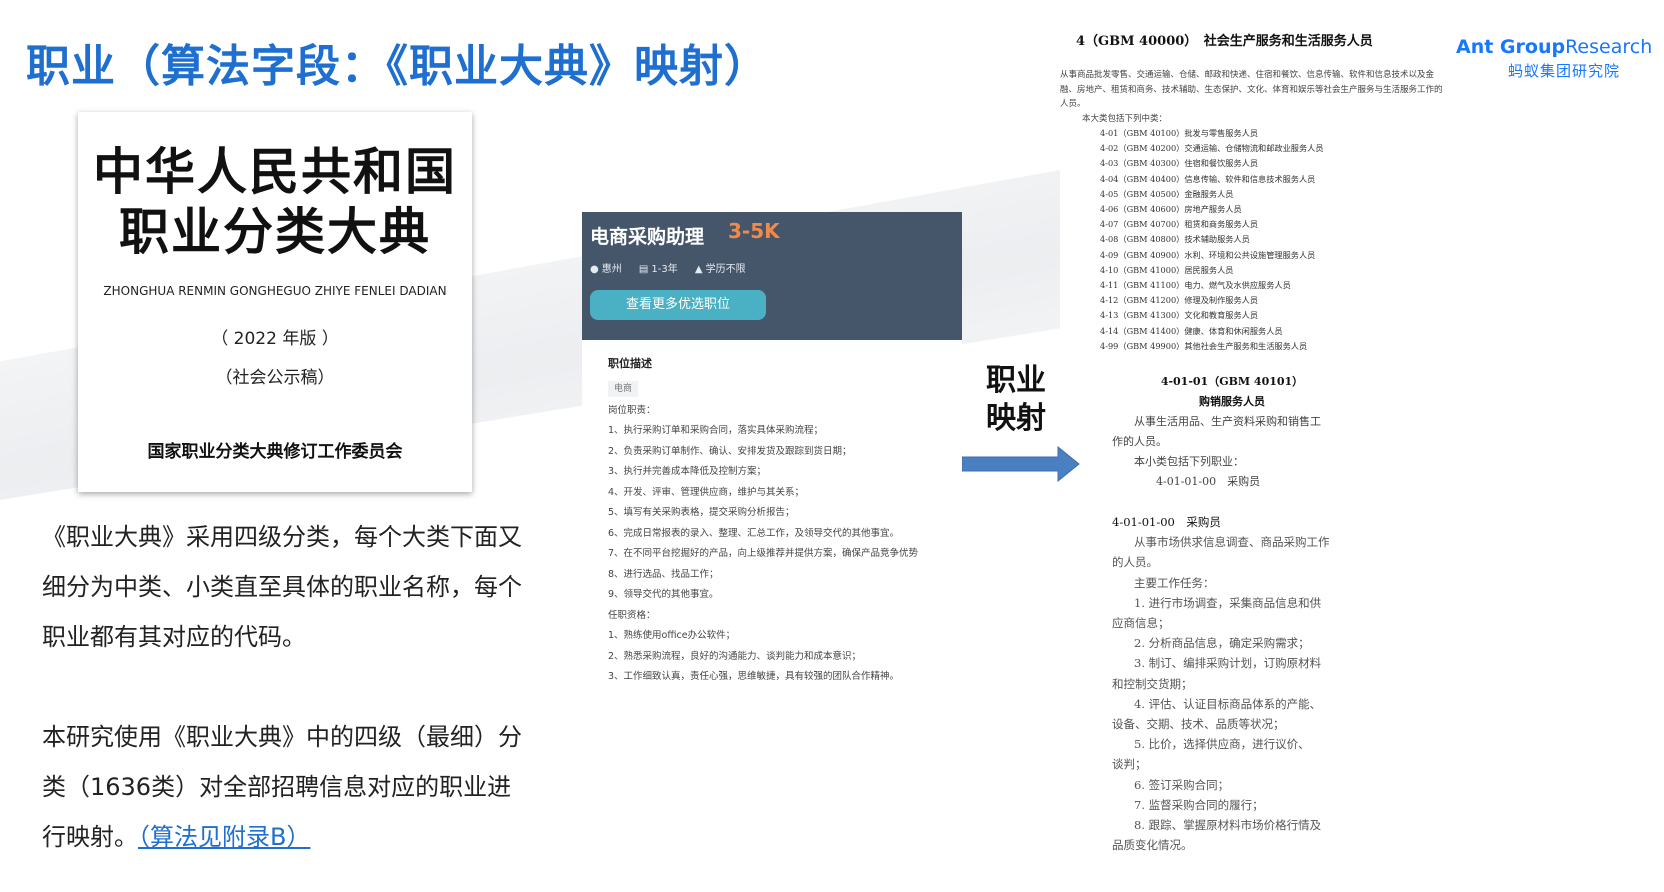 This screenshot has height=892, width=1664. Describe the element at coordinates (1171, 209) in the screenshot. I see `class-item: 4-06（GBM 40600）房地产服务人员` at that location.